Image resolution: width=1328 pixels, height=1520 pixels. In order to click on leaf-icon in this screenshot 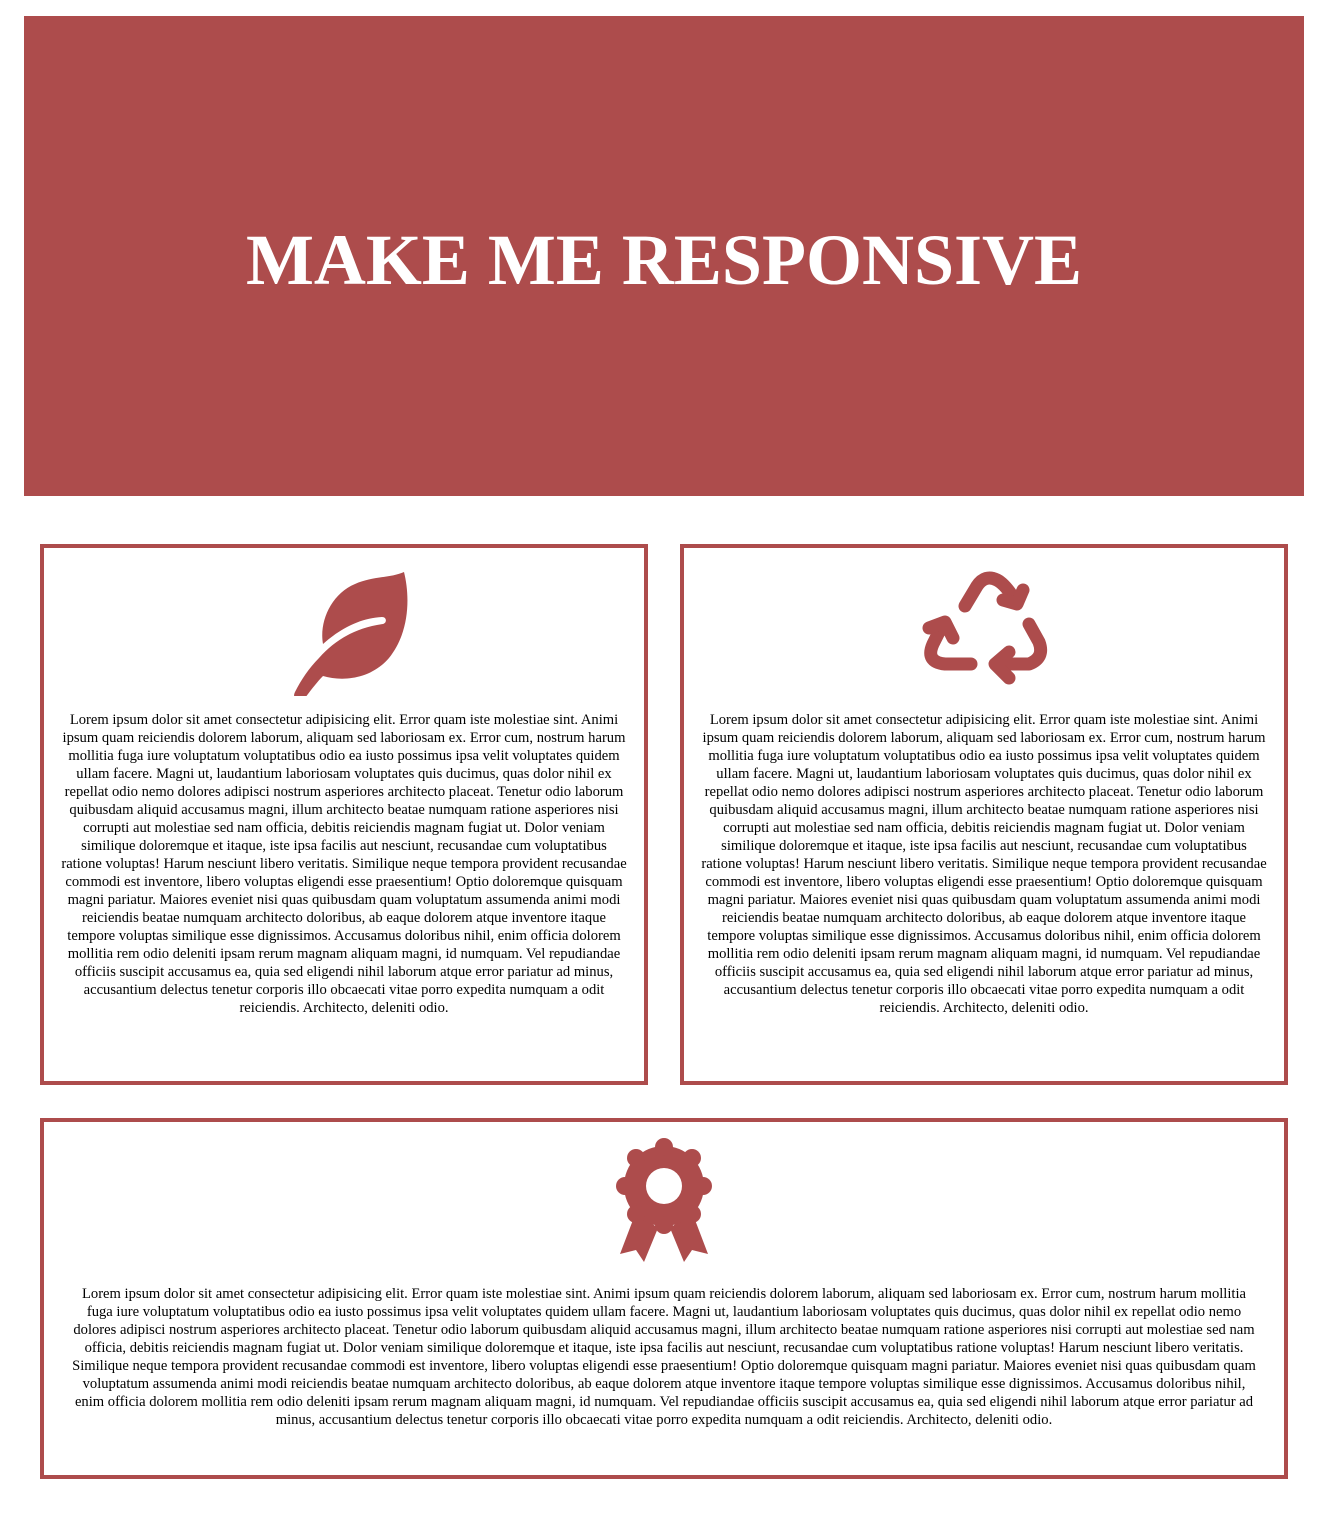, I will do `click(344, 631)`.